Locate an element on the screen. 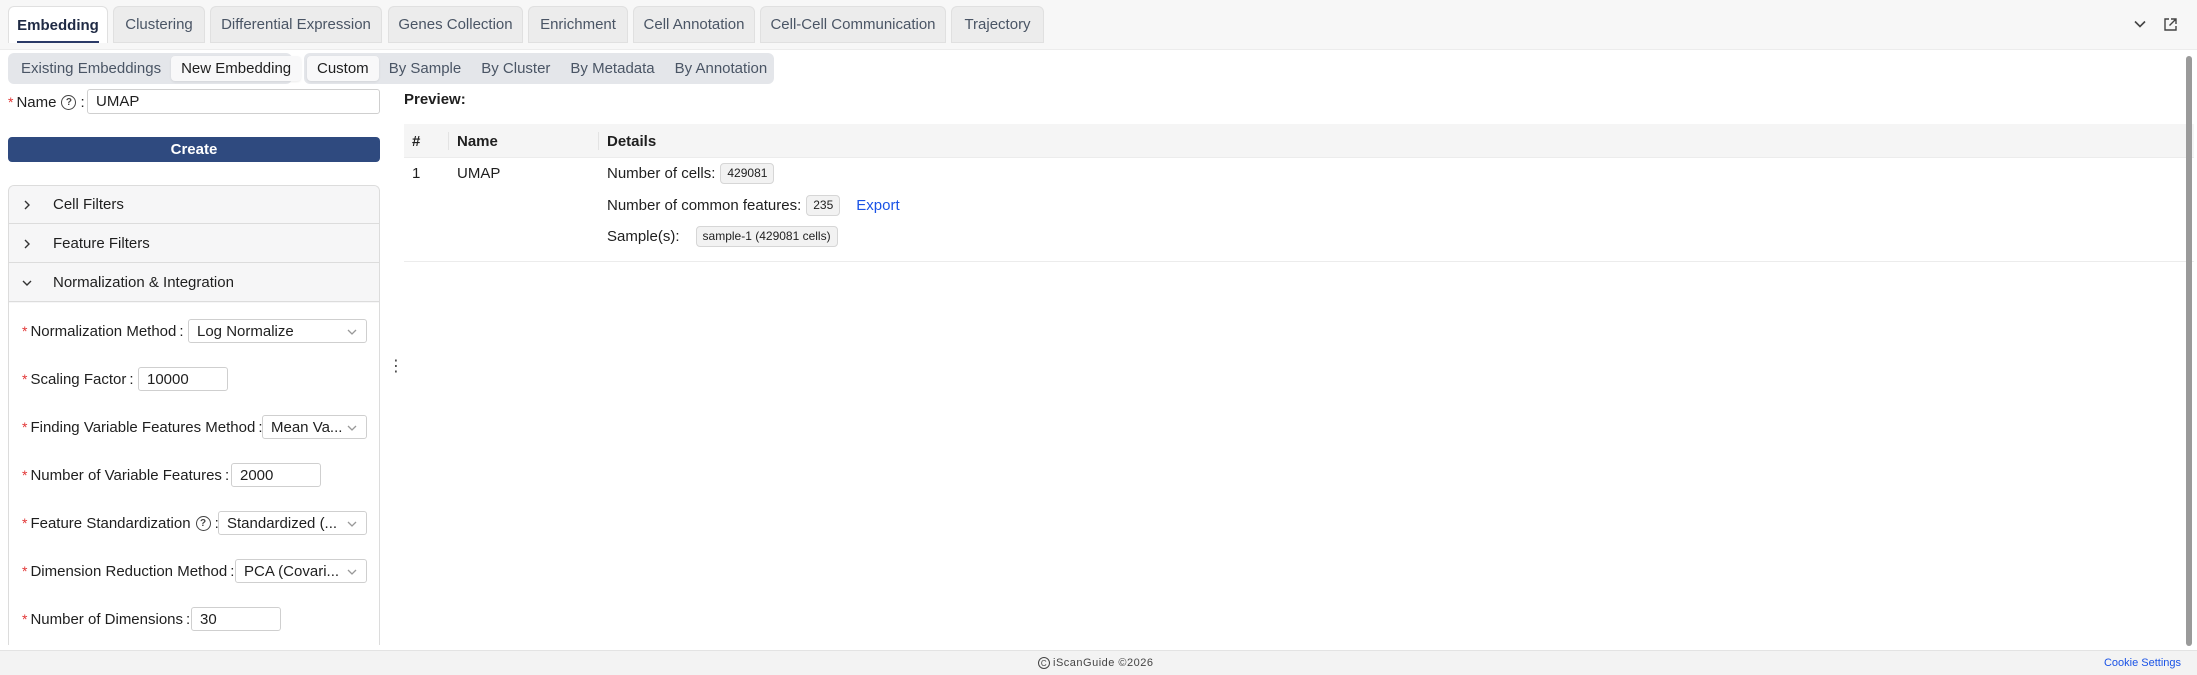 Image resolution: width=2197 pixels, height=675 pixels. preview-table-header: # Name Details is located at coordinates (1299, 141).